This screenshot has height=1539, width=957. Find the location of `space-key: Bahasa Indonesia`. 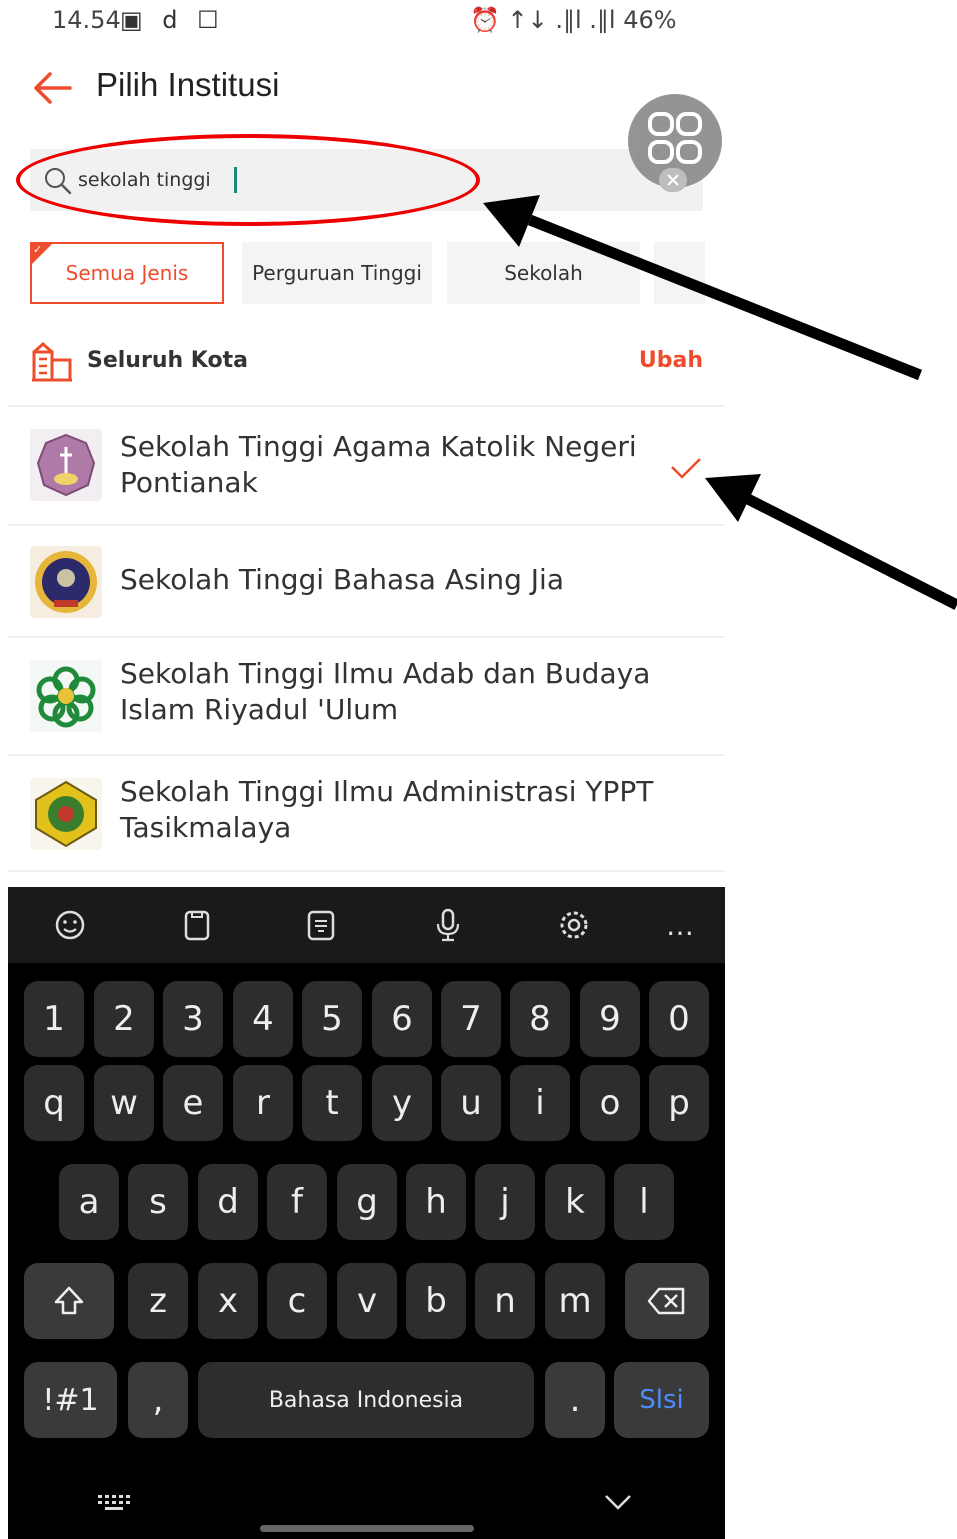

space-key: Bahasa Indonesia is located at coordinates (366, 1400).